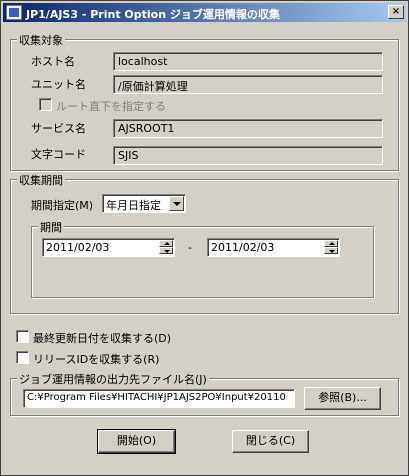  What do you see at coordinates (243, 247) in the screenshot?
I see `end-date-value: 2011/02/03` at bounding box center [243, 247].